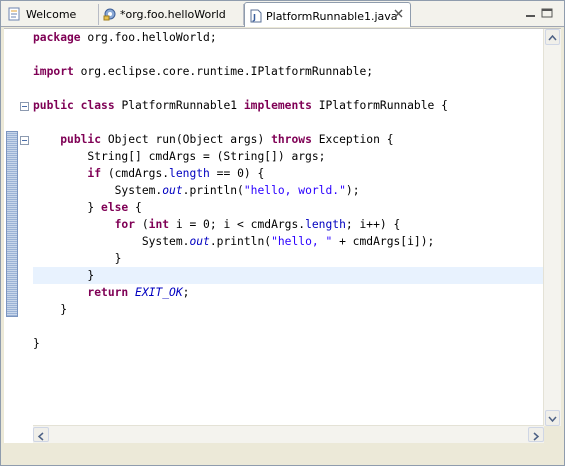 The height and width of the screenshot is (466, 565). I want to click on arrow-down-icon, so click(552, 419).